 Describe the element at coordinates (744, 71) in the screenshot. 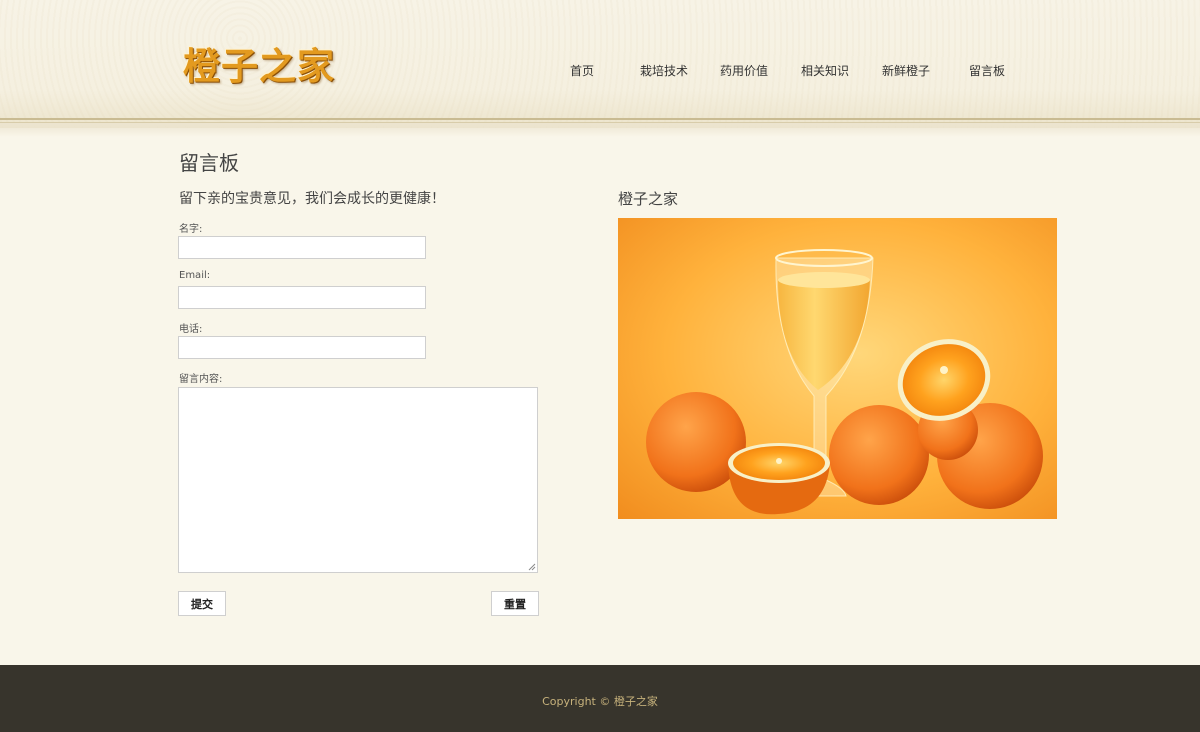

I see `nav-item-medicinal: 药用价值` at that location.